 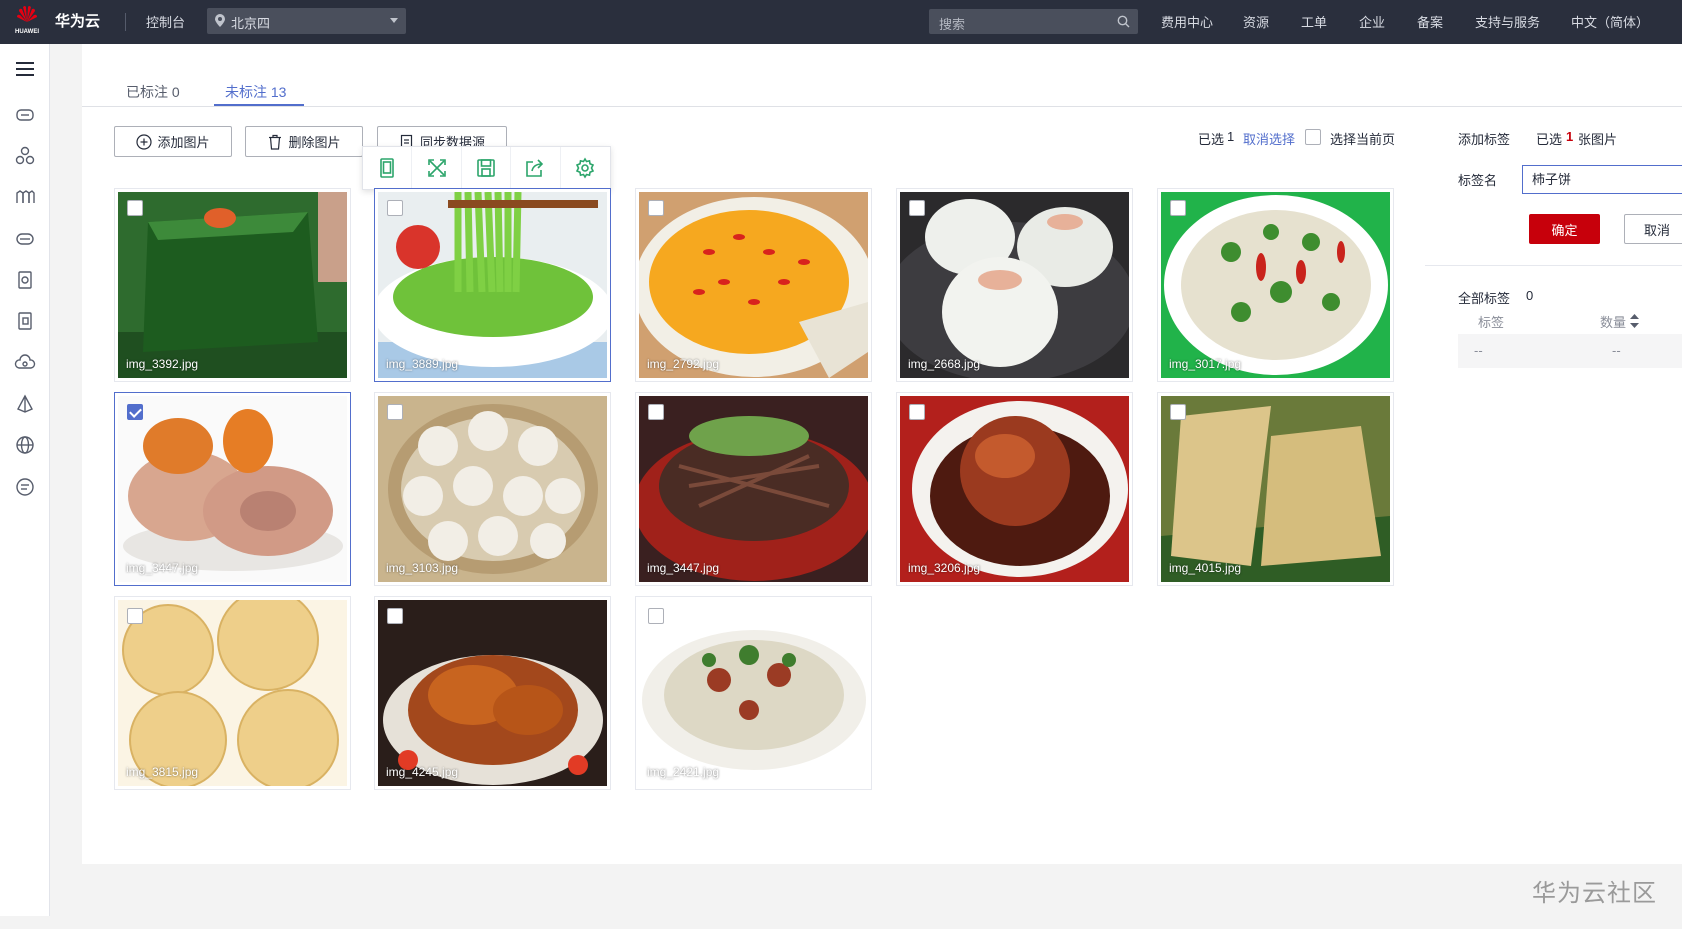 What do you see at coordinates (1033, 21) in the screenshot?
I see `global-search-input: 搜索` at bounding box center [1033, 21].